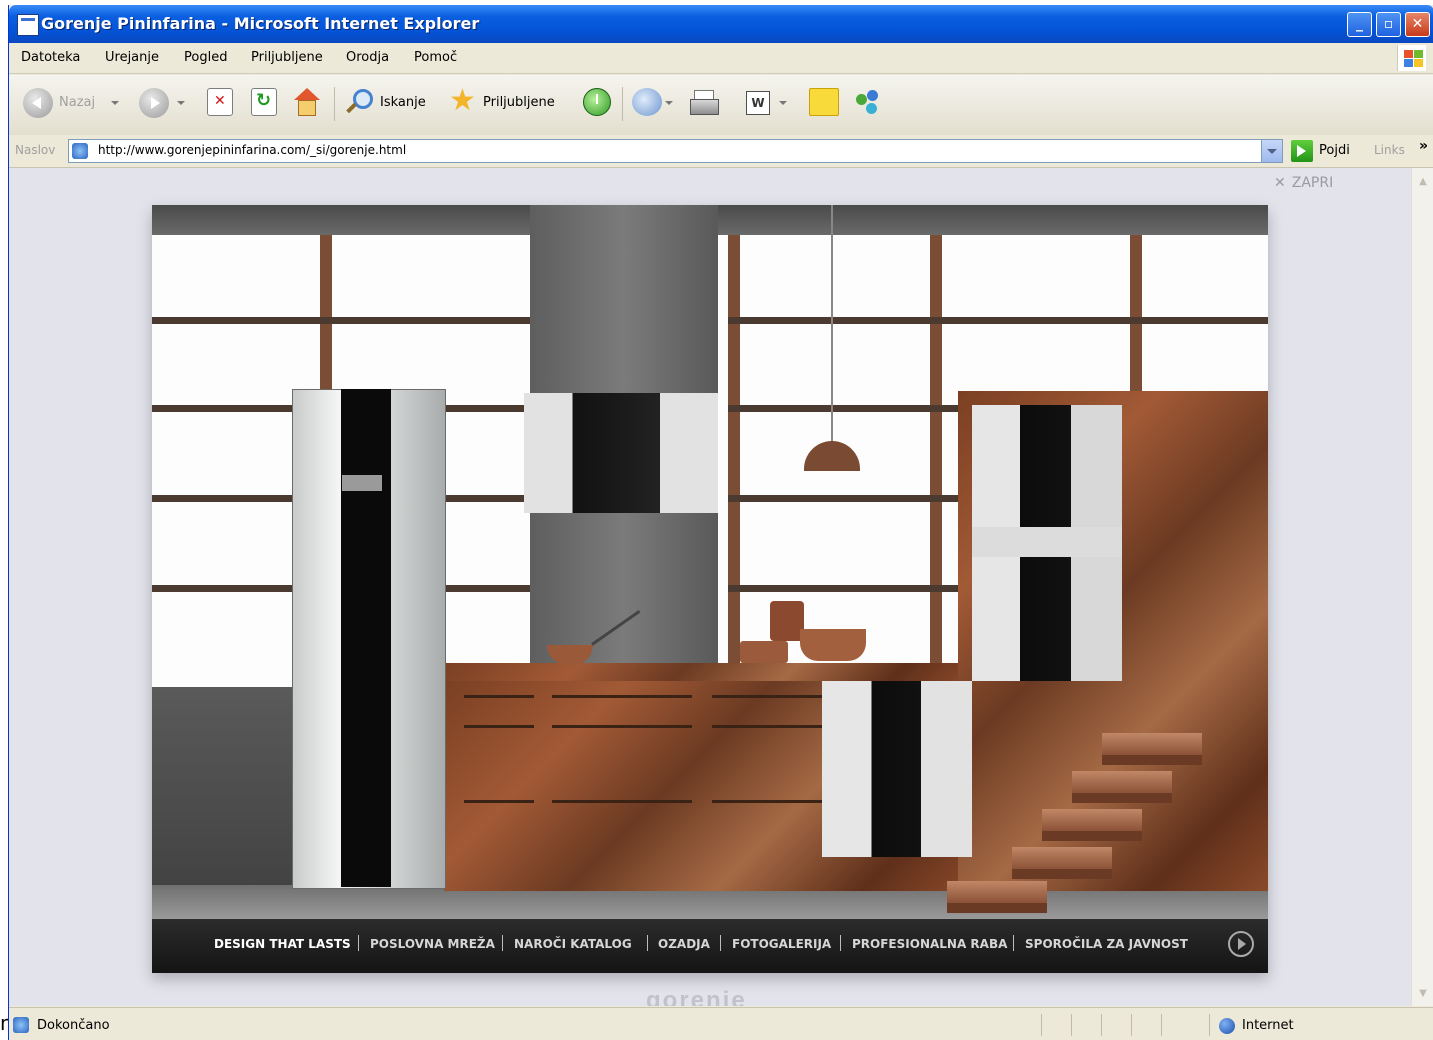 This screenshot has height=1040, width=1433. What do you see at coordinates (21, 1025) in the screenshot?
I see `page-done-icon` at bounding box center [21, 1025].